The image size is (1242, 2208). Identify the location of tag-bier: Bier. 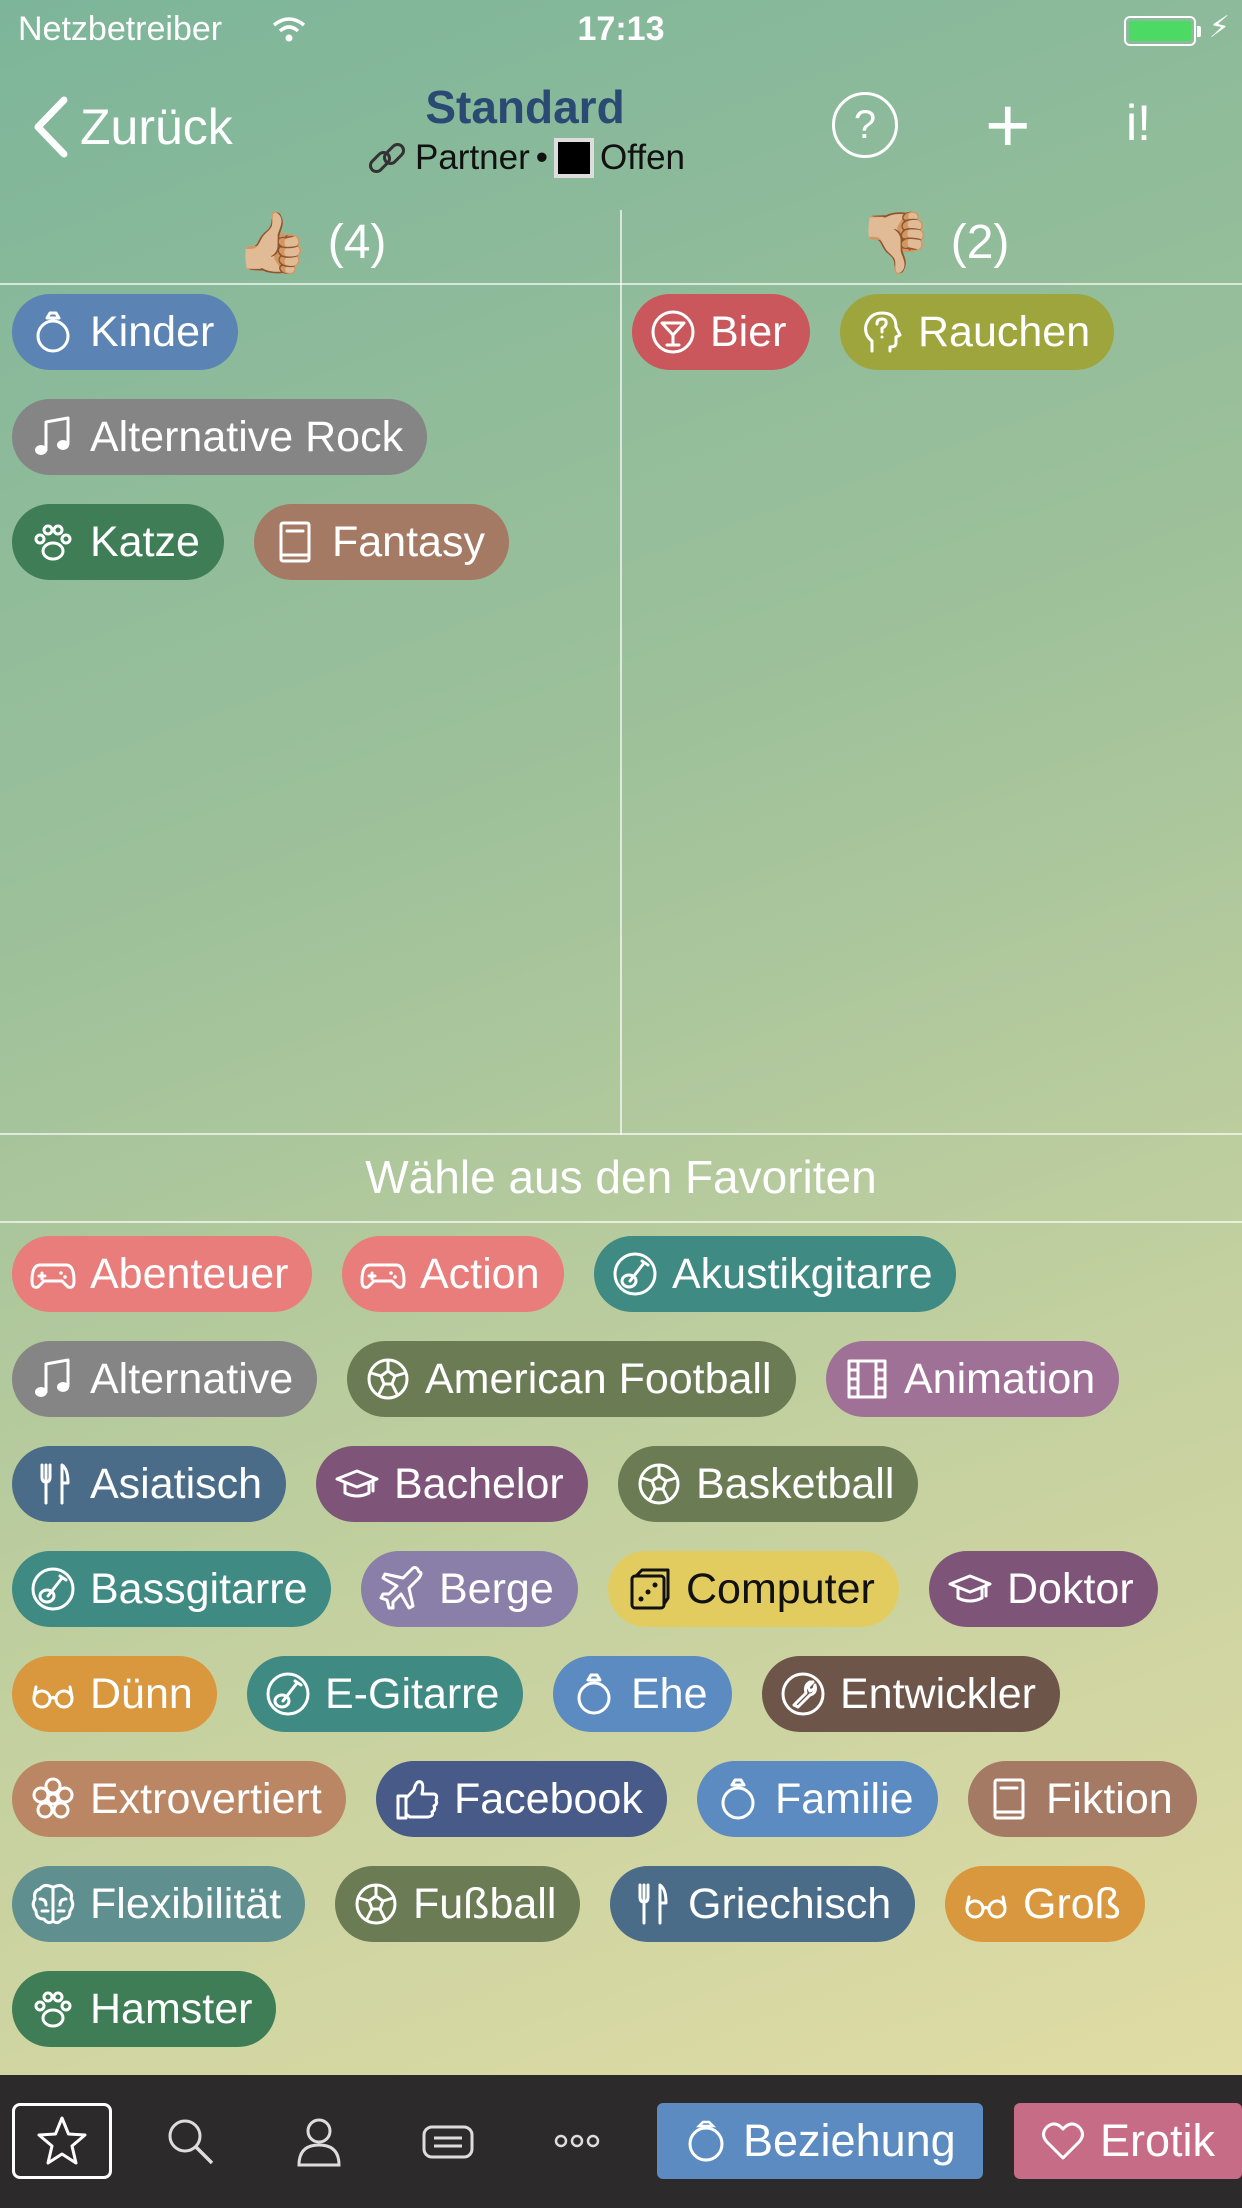
(721, 332).